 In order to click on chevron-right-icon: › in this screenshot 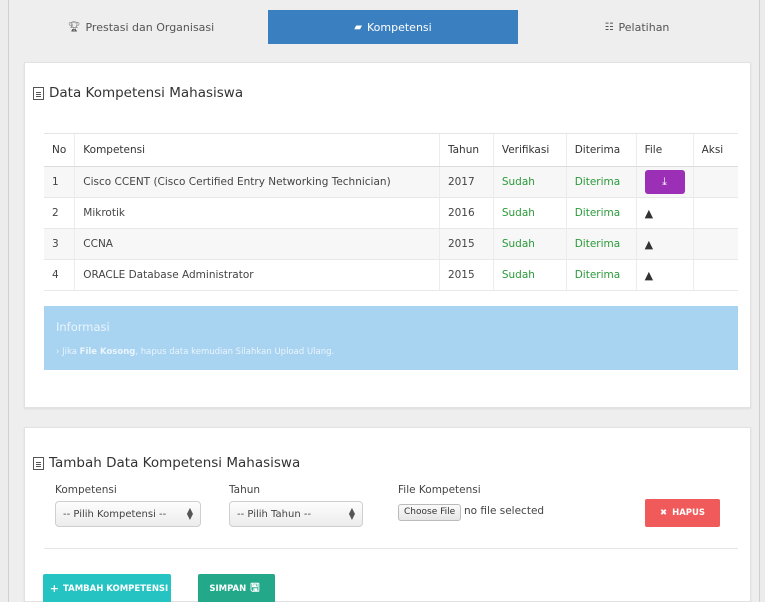, I will do `click(58, 352)`.